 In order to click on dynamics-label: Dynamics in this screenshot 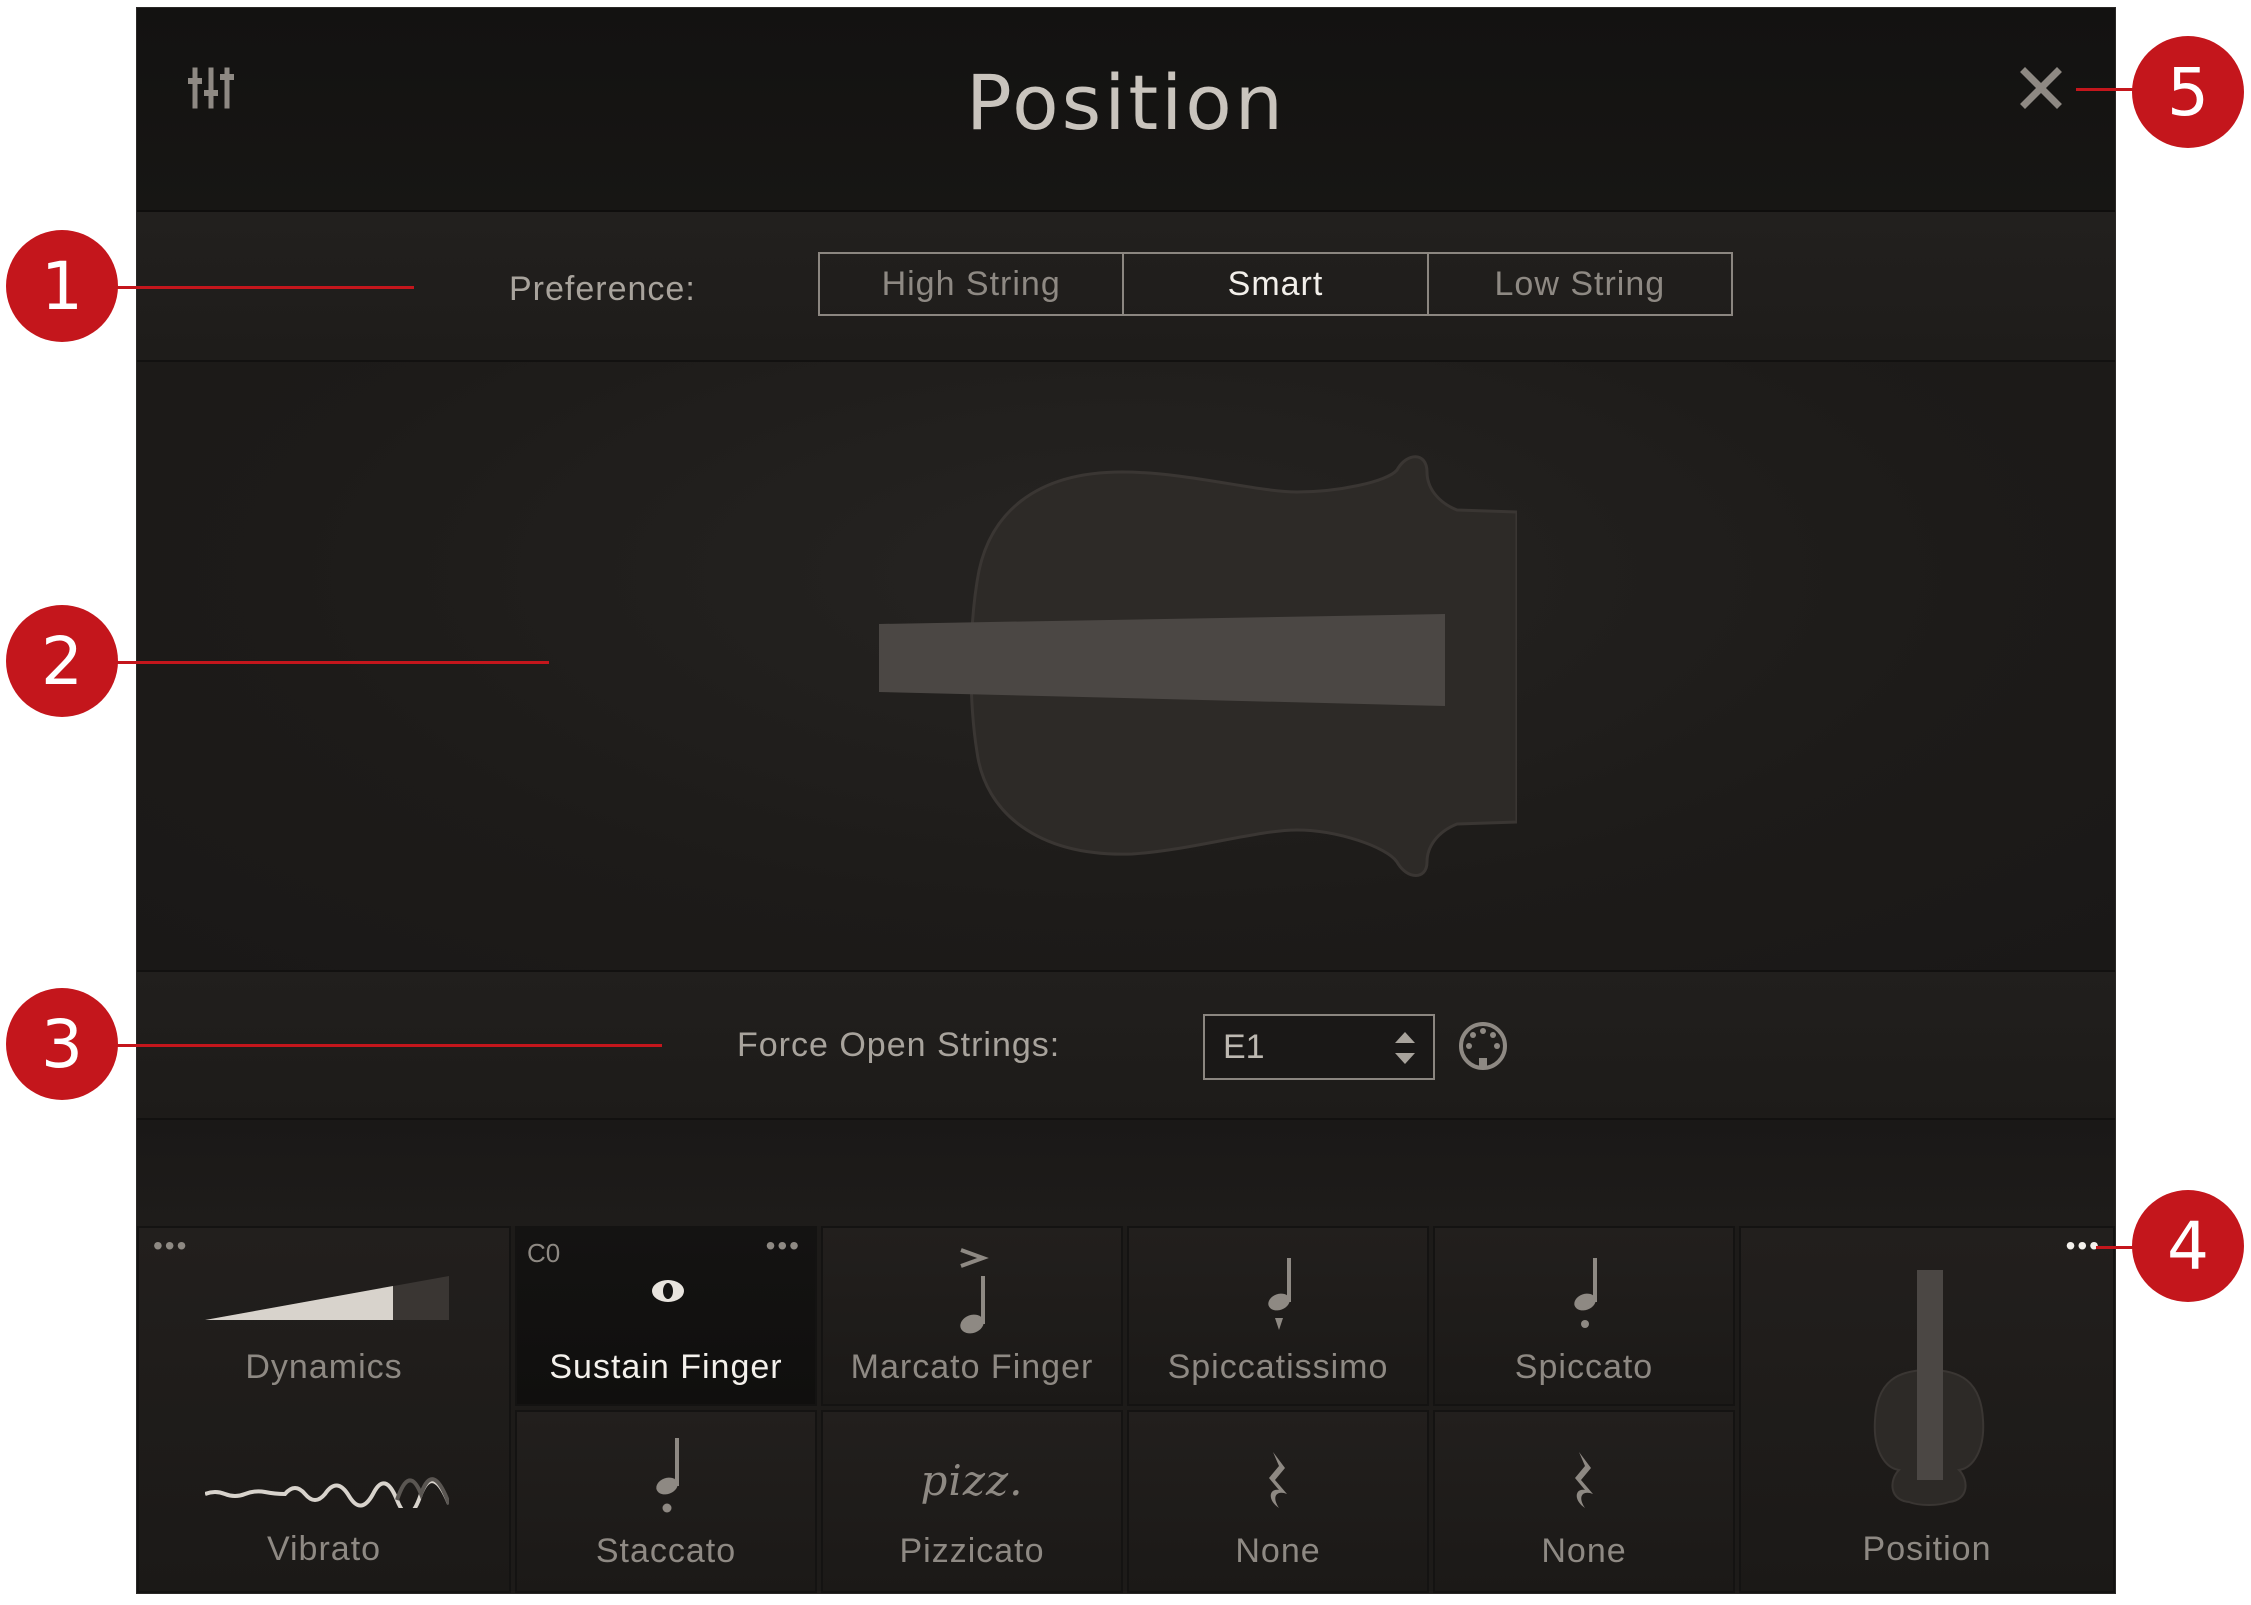, I will do `click(324, 1367)`.